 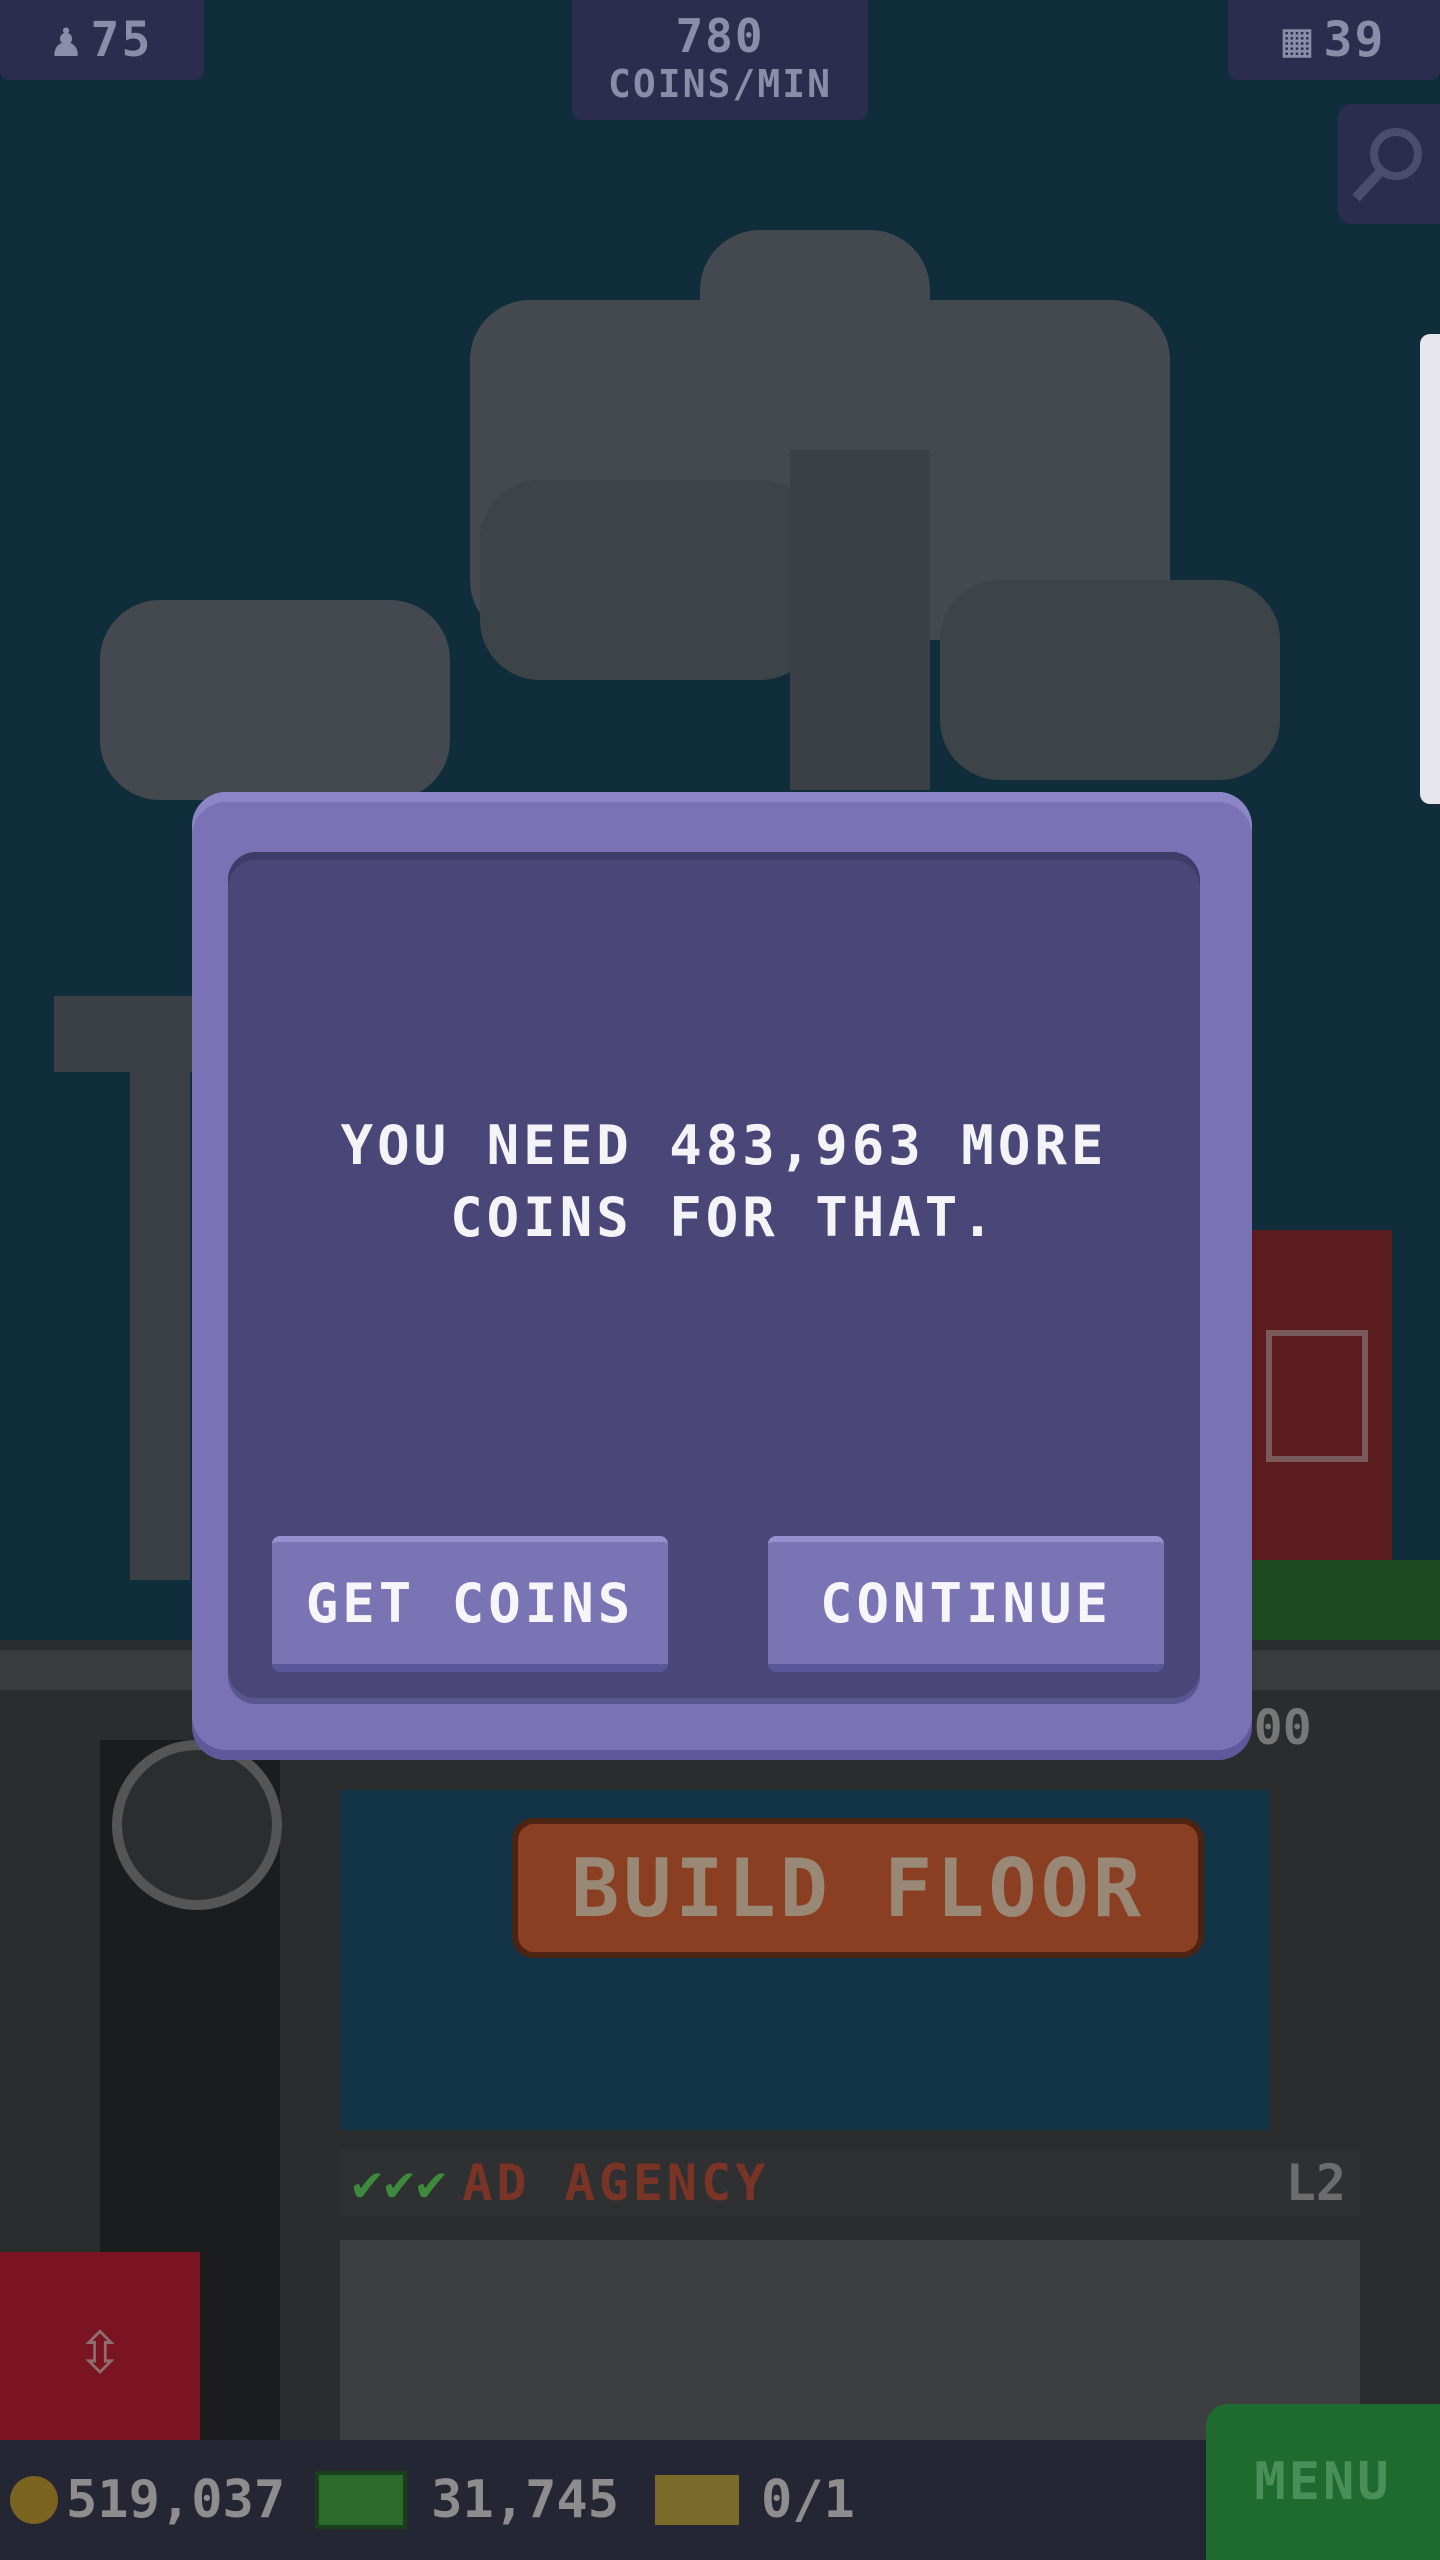 What do you see at coordinates (720, 36) in the screenshot?
I see `coins-per-min-value: 780` at bounding box center [720, 36].